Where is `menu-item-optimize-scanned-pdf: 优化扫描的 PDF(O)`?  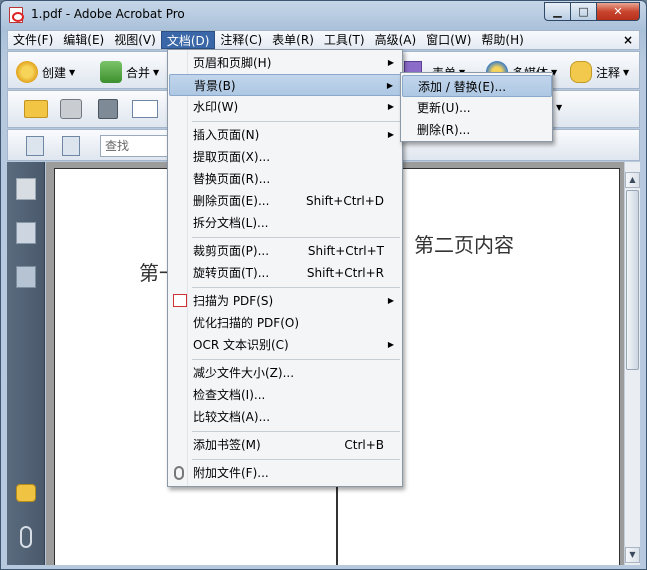
menu-item-optimize-scanned-pdf: 优化扫描的 PDF(O) is located at coordinates (285, 323).